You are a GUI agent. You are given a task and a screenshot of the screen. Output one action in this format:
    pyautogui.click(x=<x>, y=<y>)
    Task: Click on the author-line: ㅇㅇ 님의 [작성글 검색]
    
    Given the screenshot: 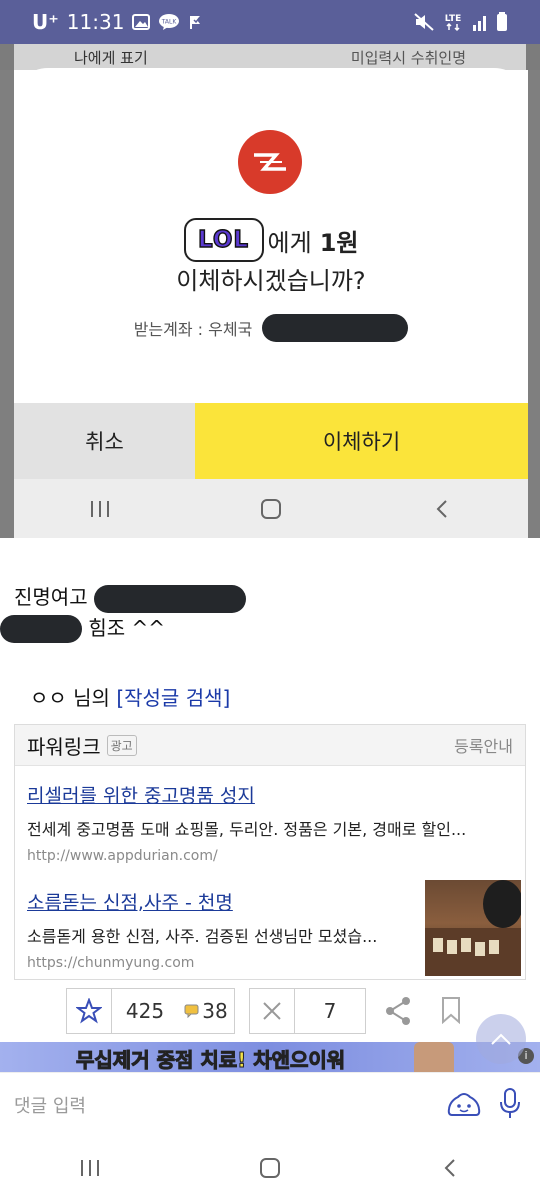 What is the action you would take?
    pyautogui.click(x=130, y=696)
    